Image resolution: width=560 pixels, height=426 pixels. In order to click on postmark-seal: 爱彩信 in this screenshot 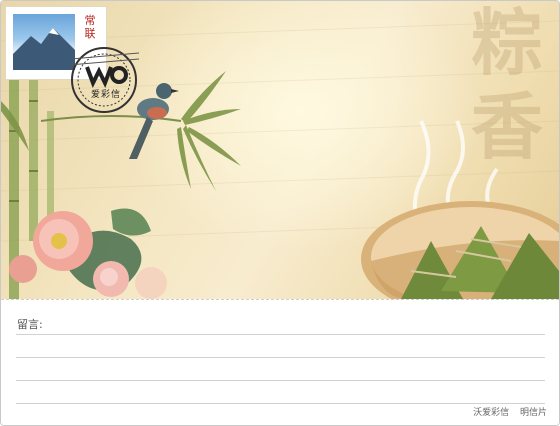, I will do `click(104, 80)`.